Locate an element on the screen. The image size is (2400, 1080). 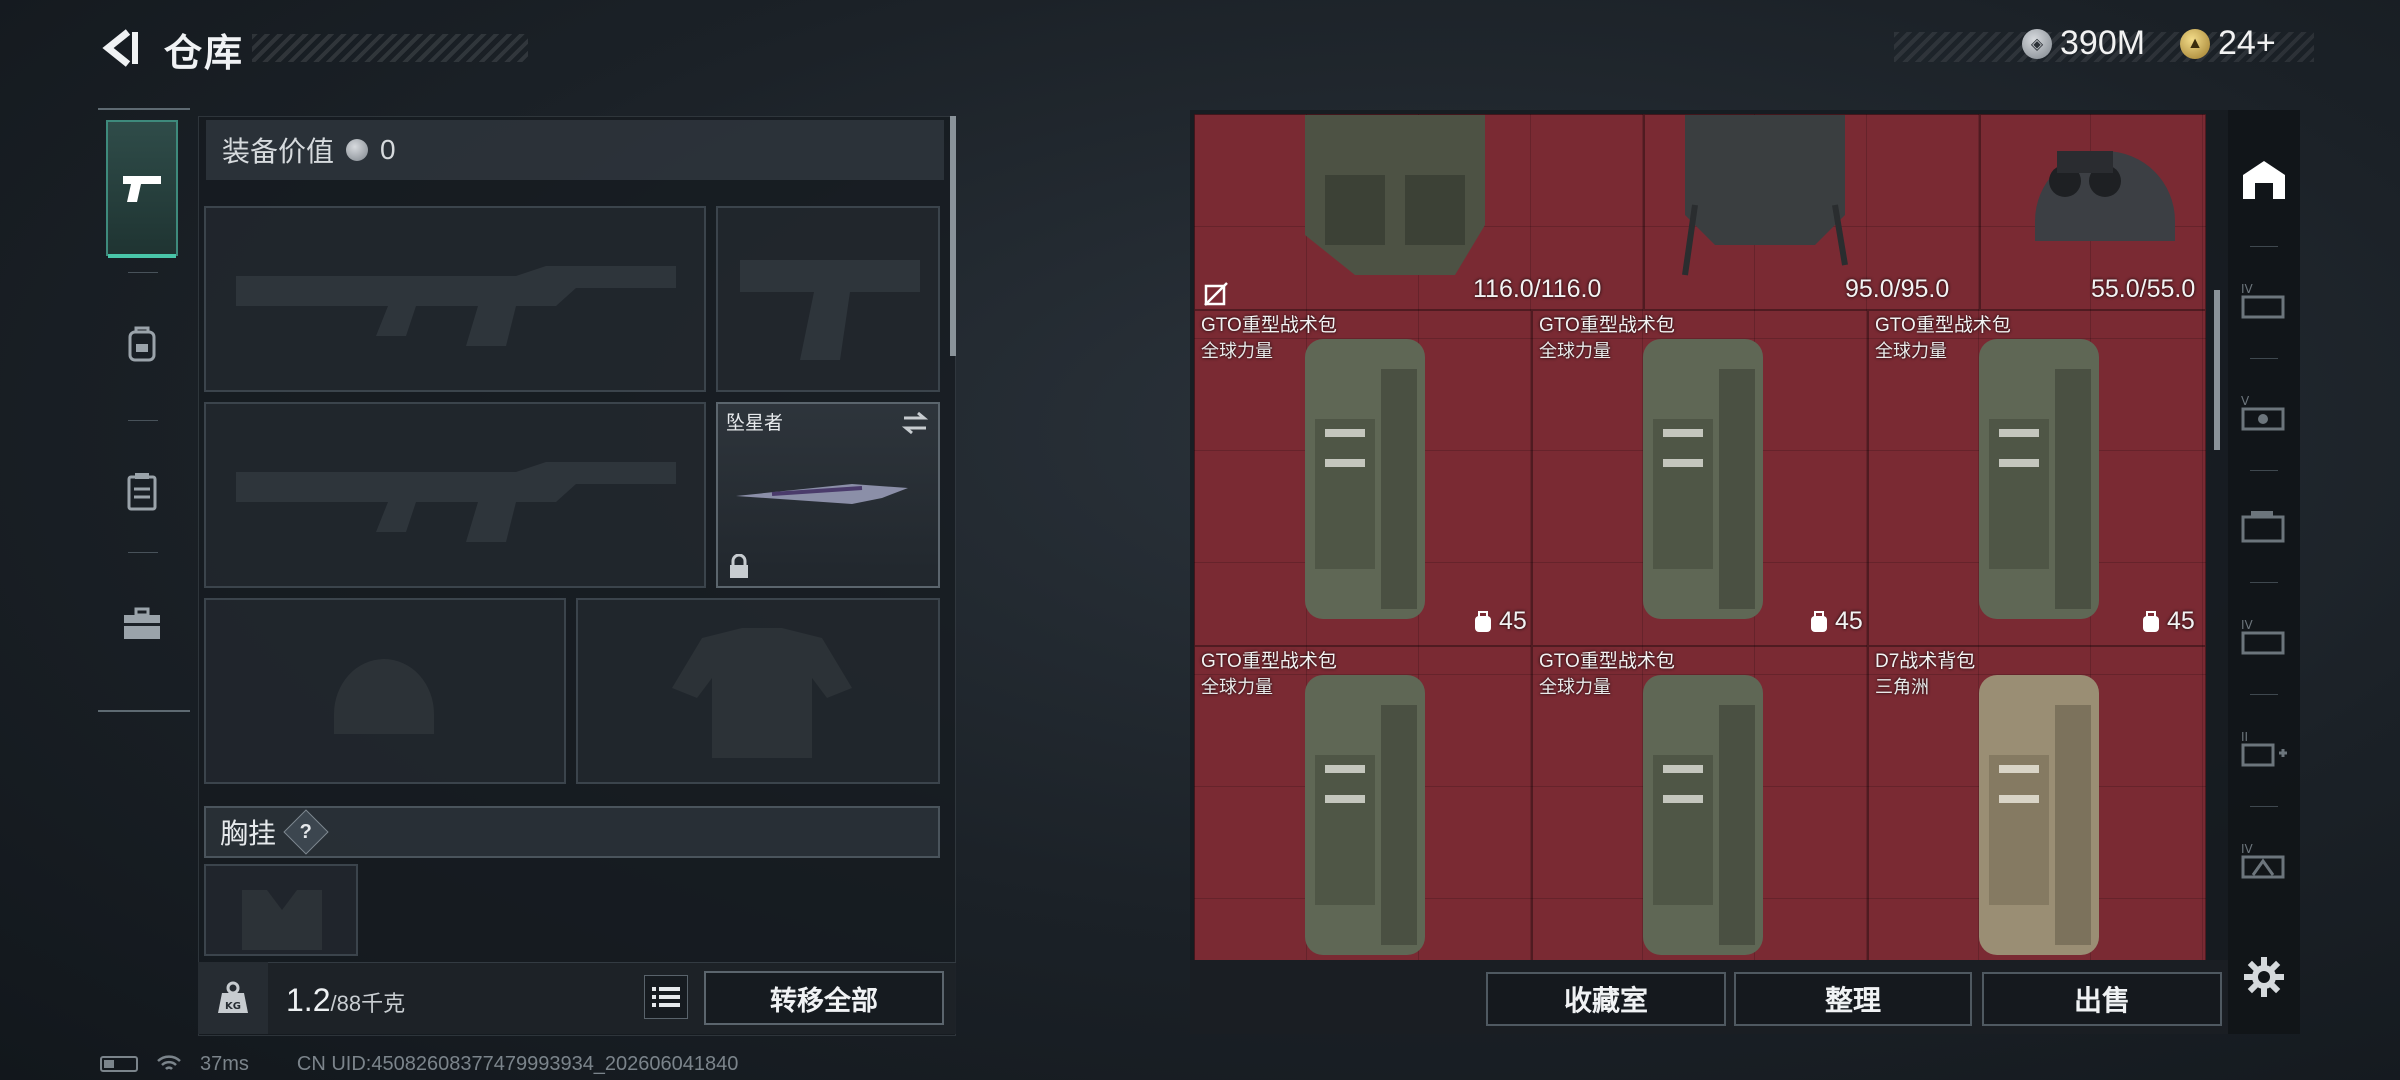
pistol-icon is located at coordinates (142, 189).